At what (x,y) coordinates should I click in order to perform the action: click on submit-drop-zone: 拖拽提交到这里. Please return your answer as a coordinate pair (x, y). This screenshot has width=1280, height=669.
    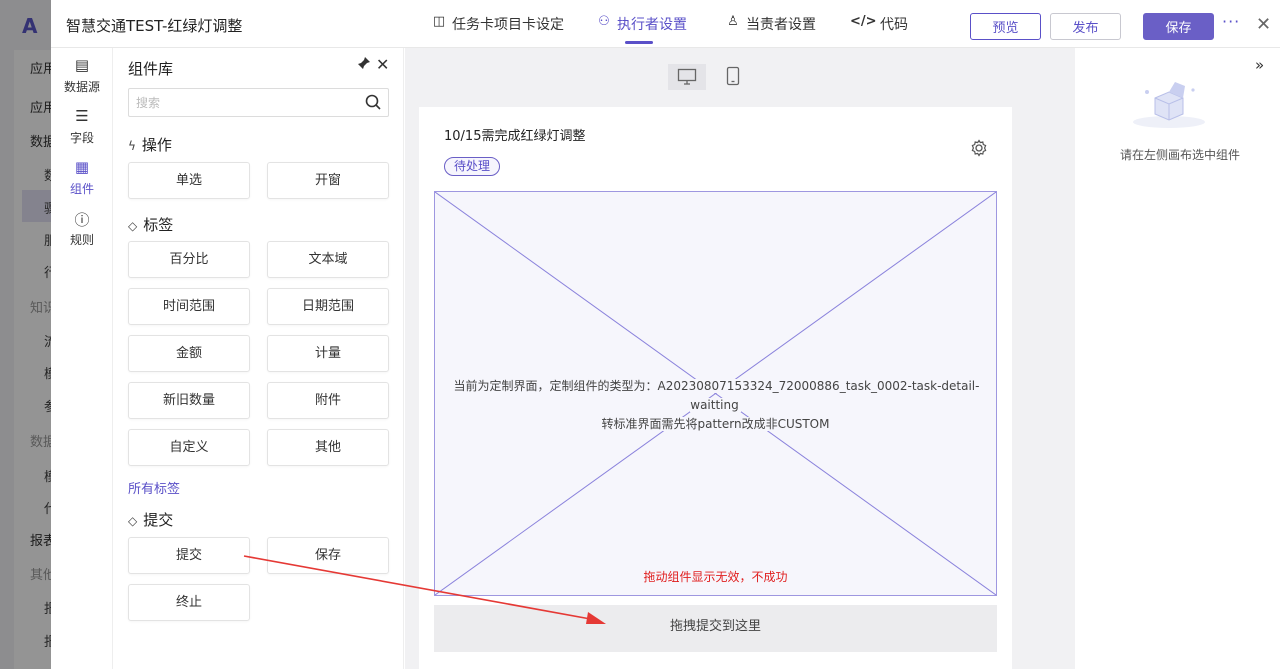
    Looking at the image, I should click on (715, 628).